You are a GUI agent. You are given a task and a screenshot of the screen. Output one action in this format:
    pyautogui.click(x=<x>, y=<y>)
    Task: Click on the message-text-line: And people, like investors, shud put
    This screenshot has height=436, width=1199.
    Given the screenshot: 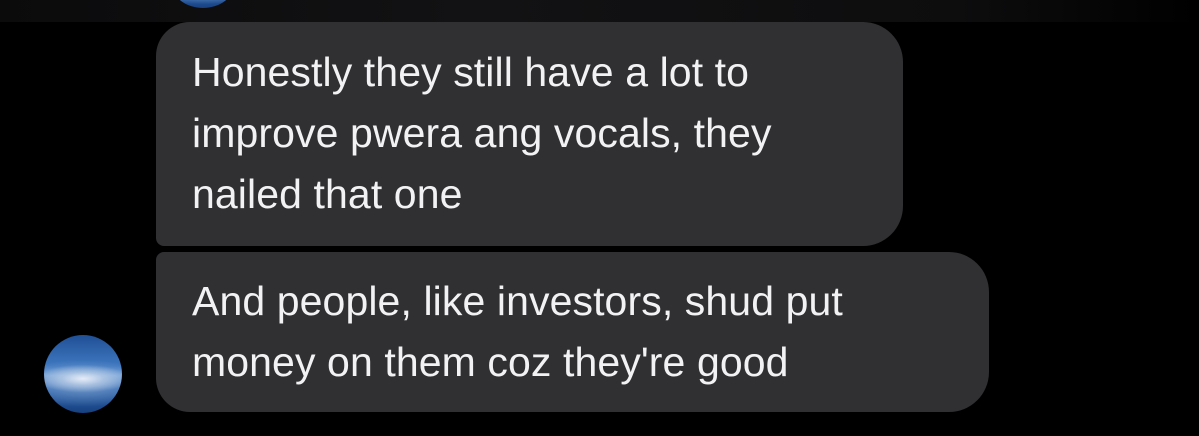 What is the action you would take?
    pyautogui.click(x=517, y=301)
    